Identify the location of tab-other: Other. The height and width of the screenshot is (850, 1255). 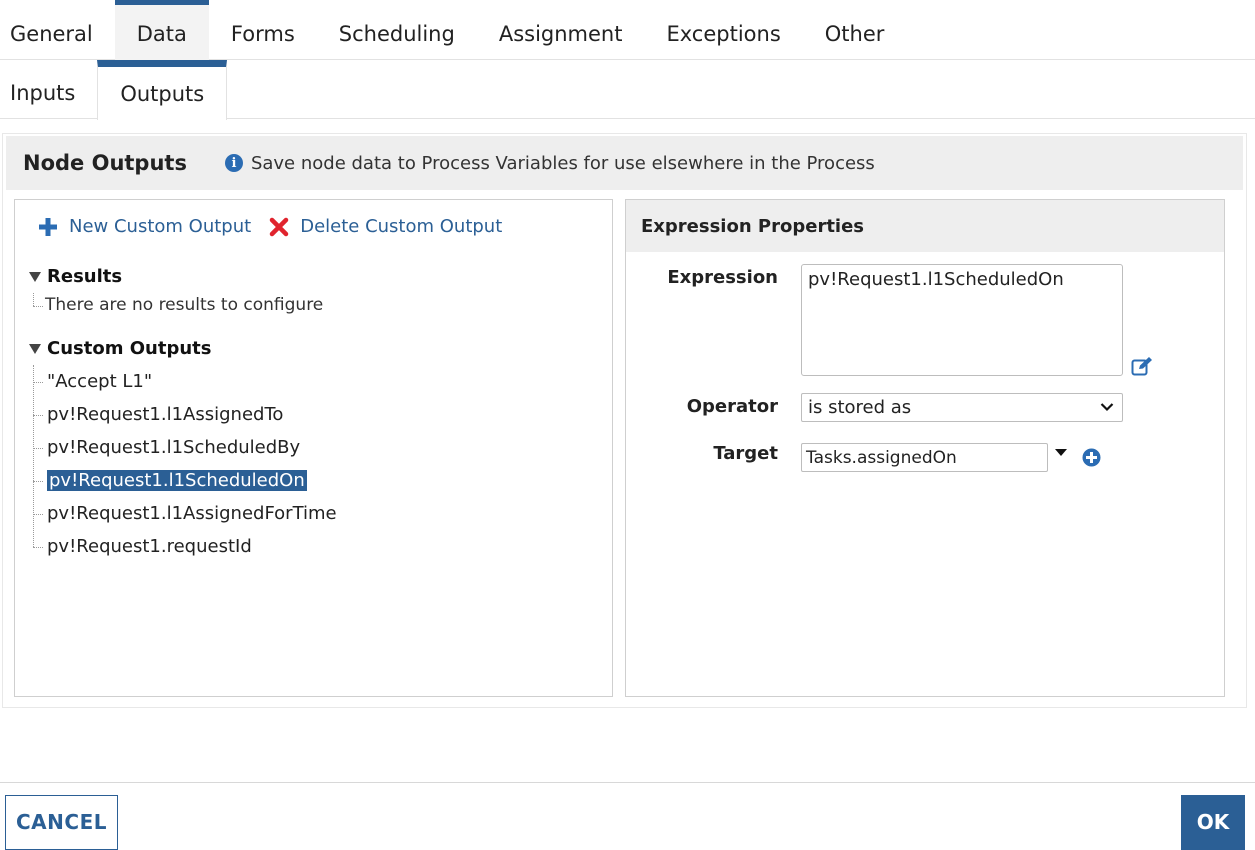
(855, 30).